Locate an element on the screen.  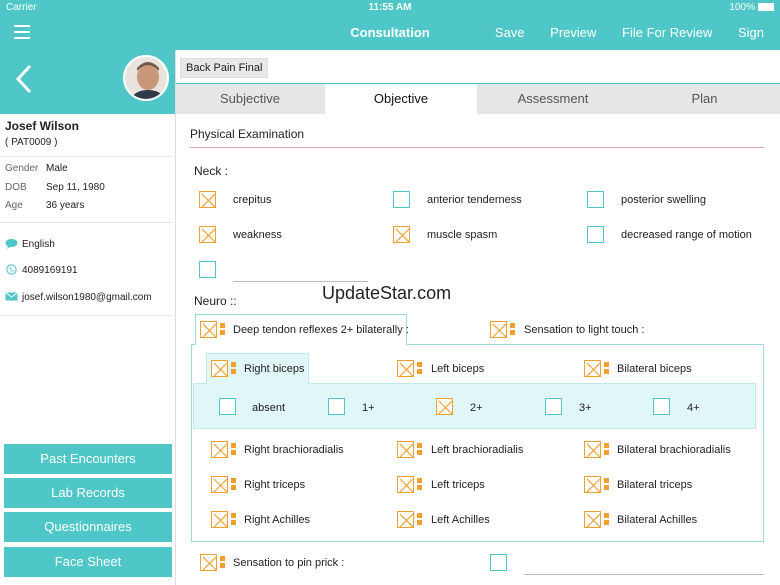
bilateral-triceps-checkbox is located at coordinates (592, 484).